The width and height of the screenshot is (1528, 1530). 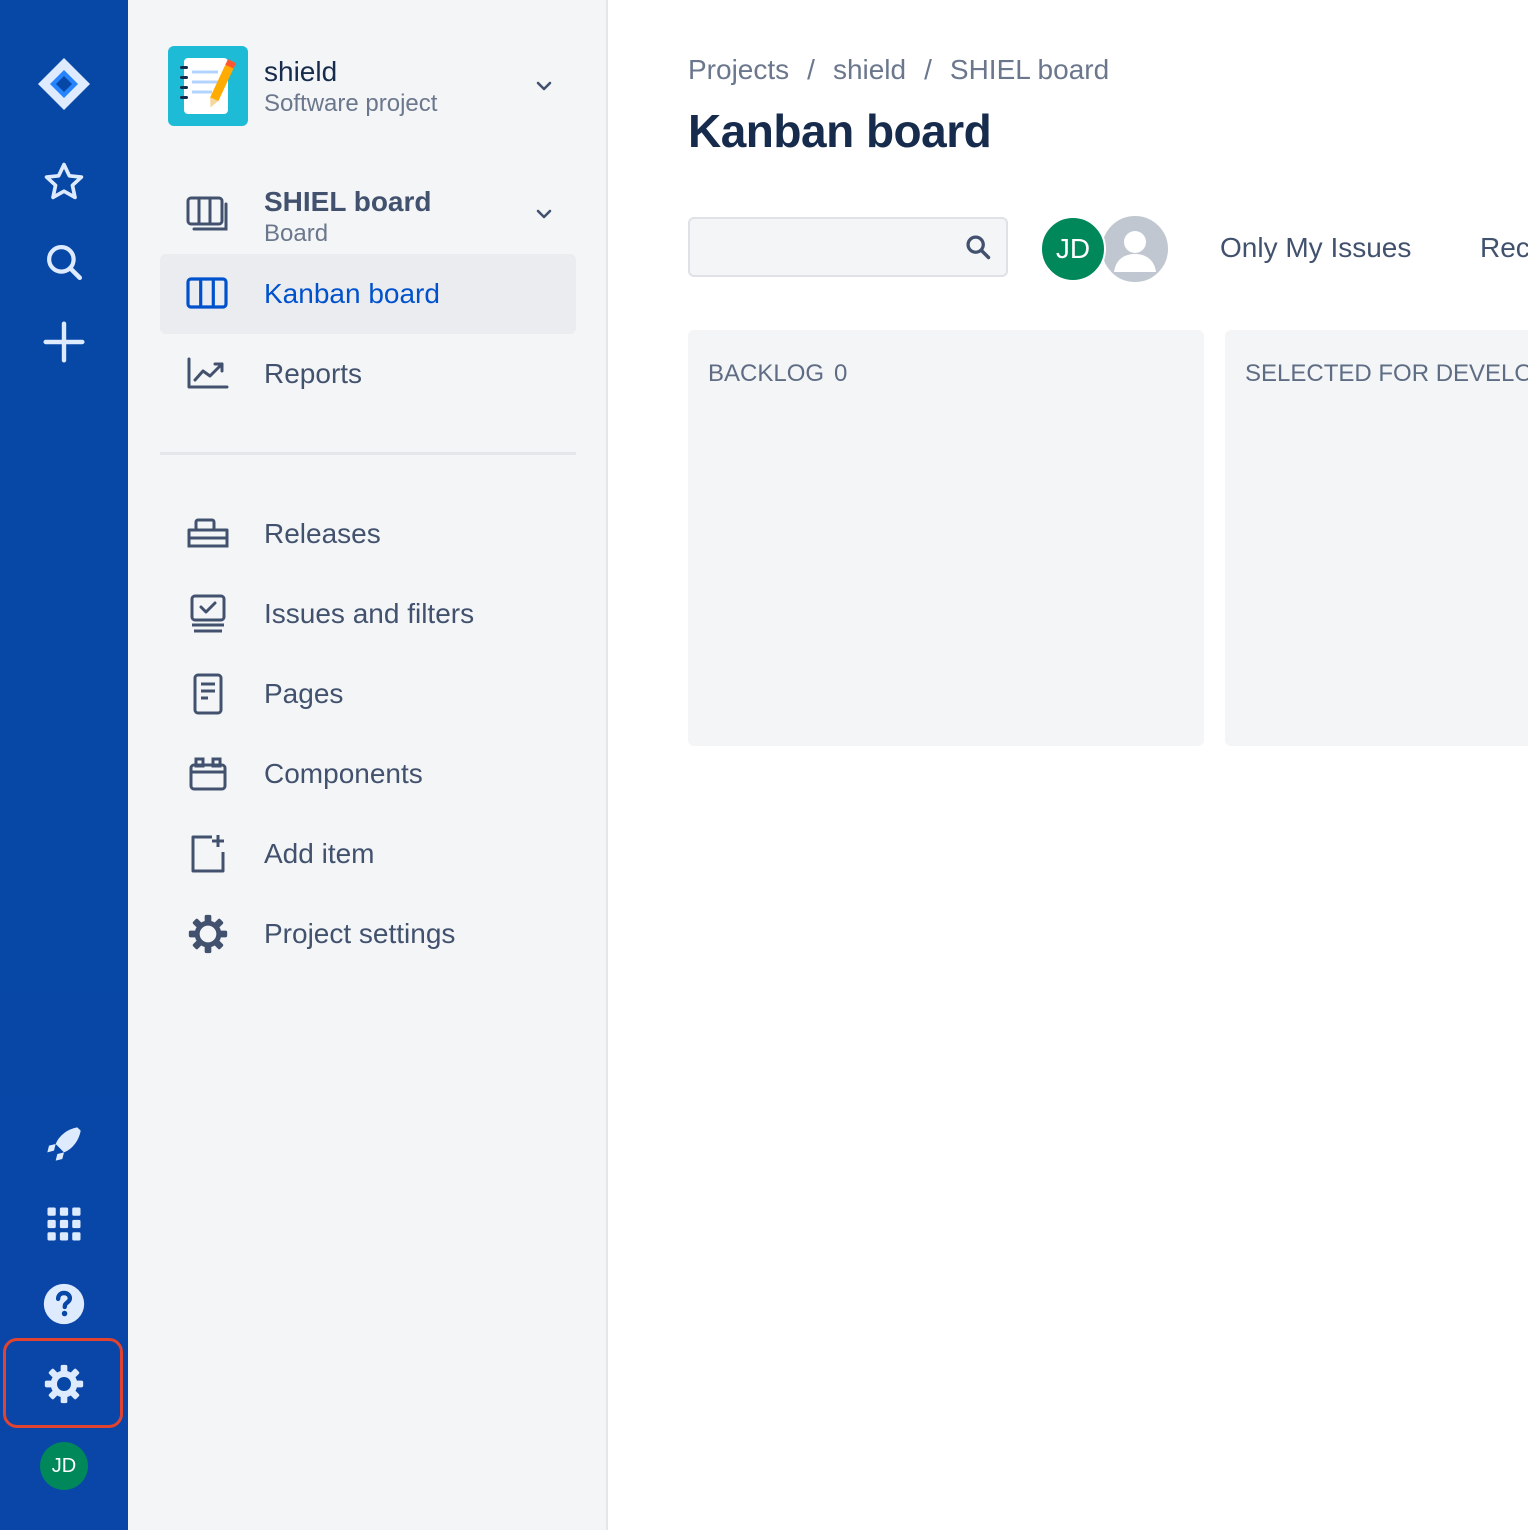 I want to click on project-type: Software project, so click(x=351, y=103).